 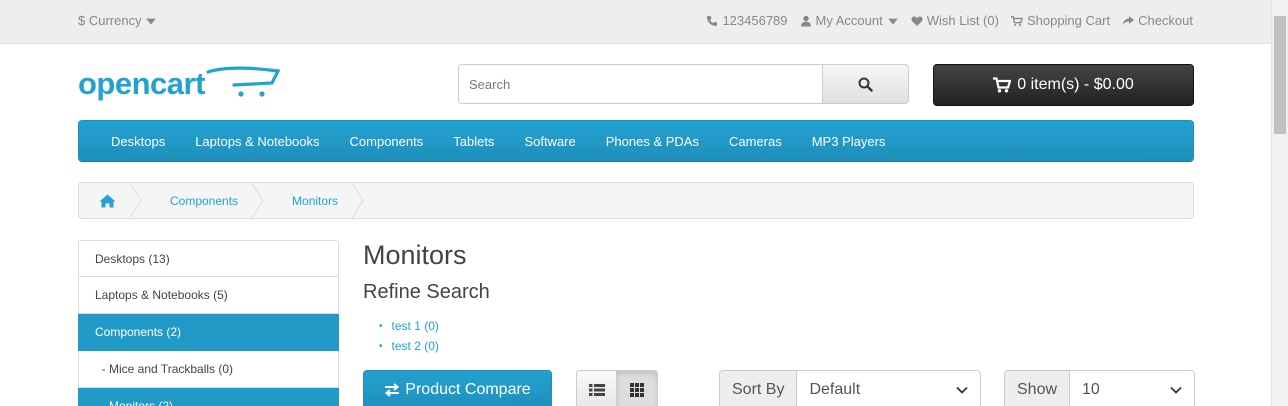 What do you see at coordinates (640, 84) in the screenshot?
I see `search-input` at bounding box center [640, 84].